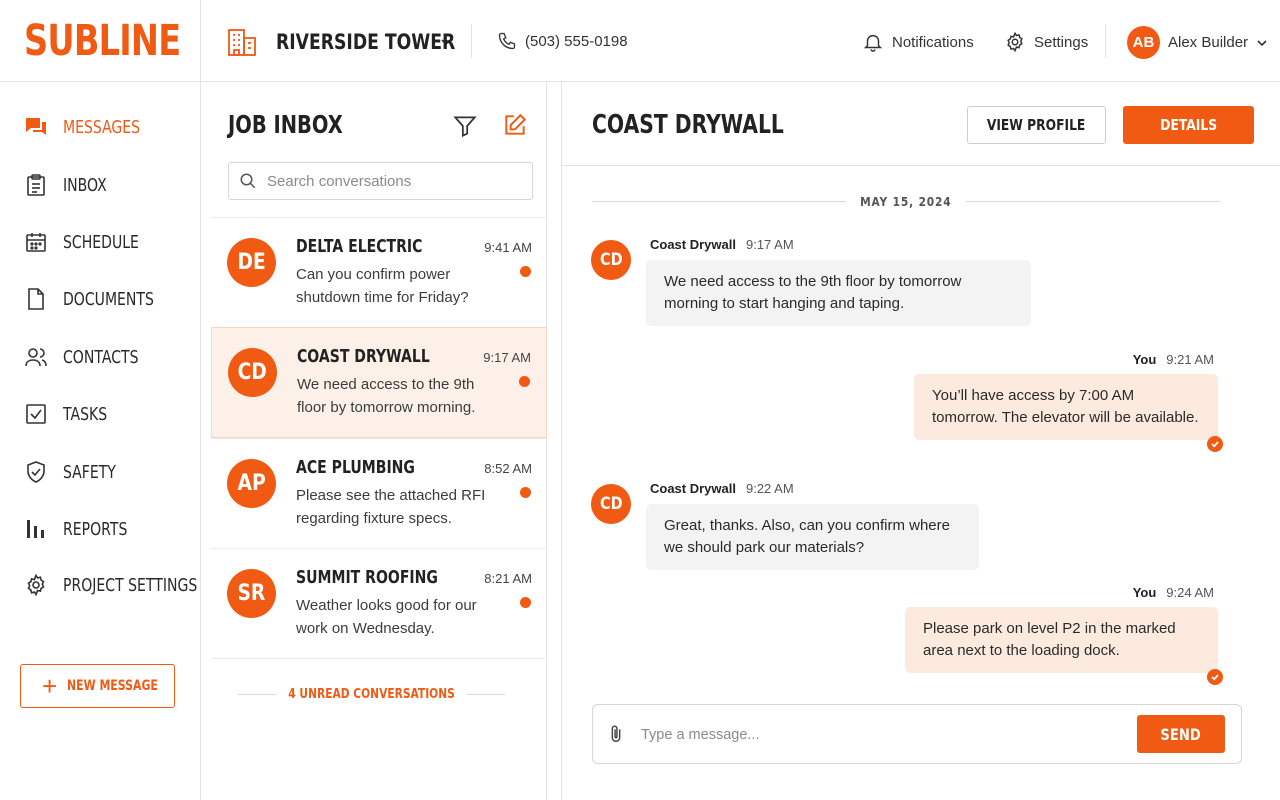  What do you see at coordinates (933, 42) in the screenshot?
I see `notifications-label: Notifications` at bounding box center [933, 42].